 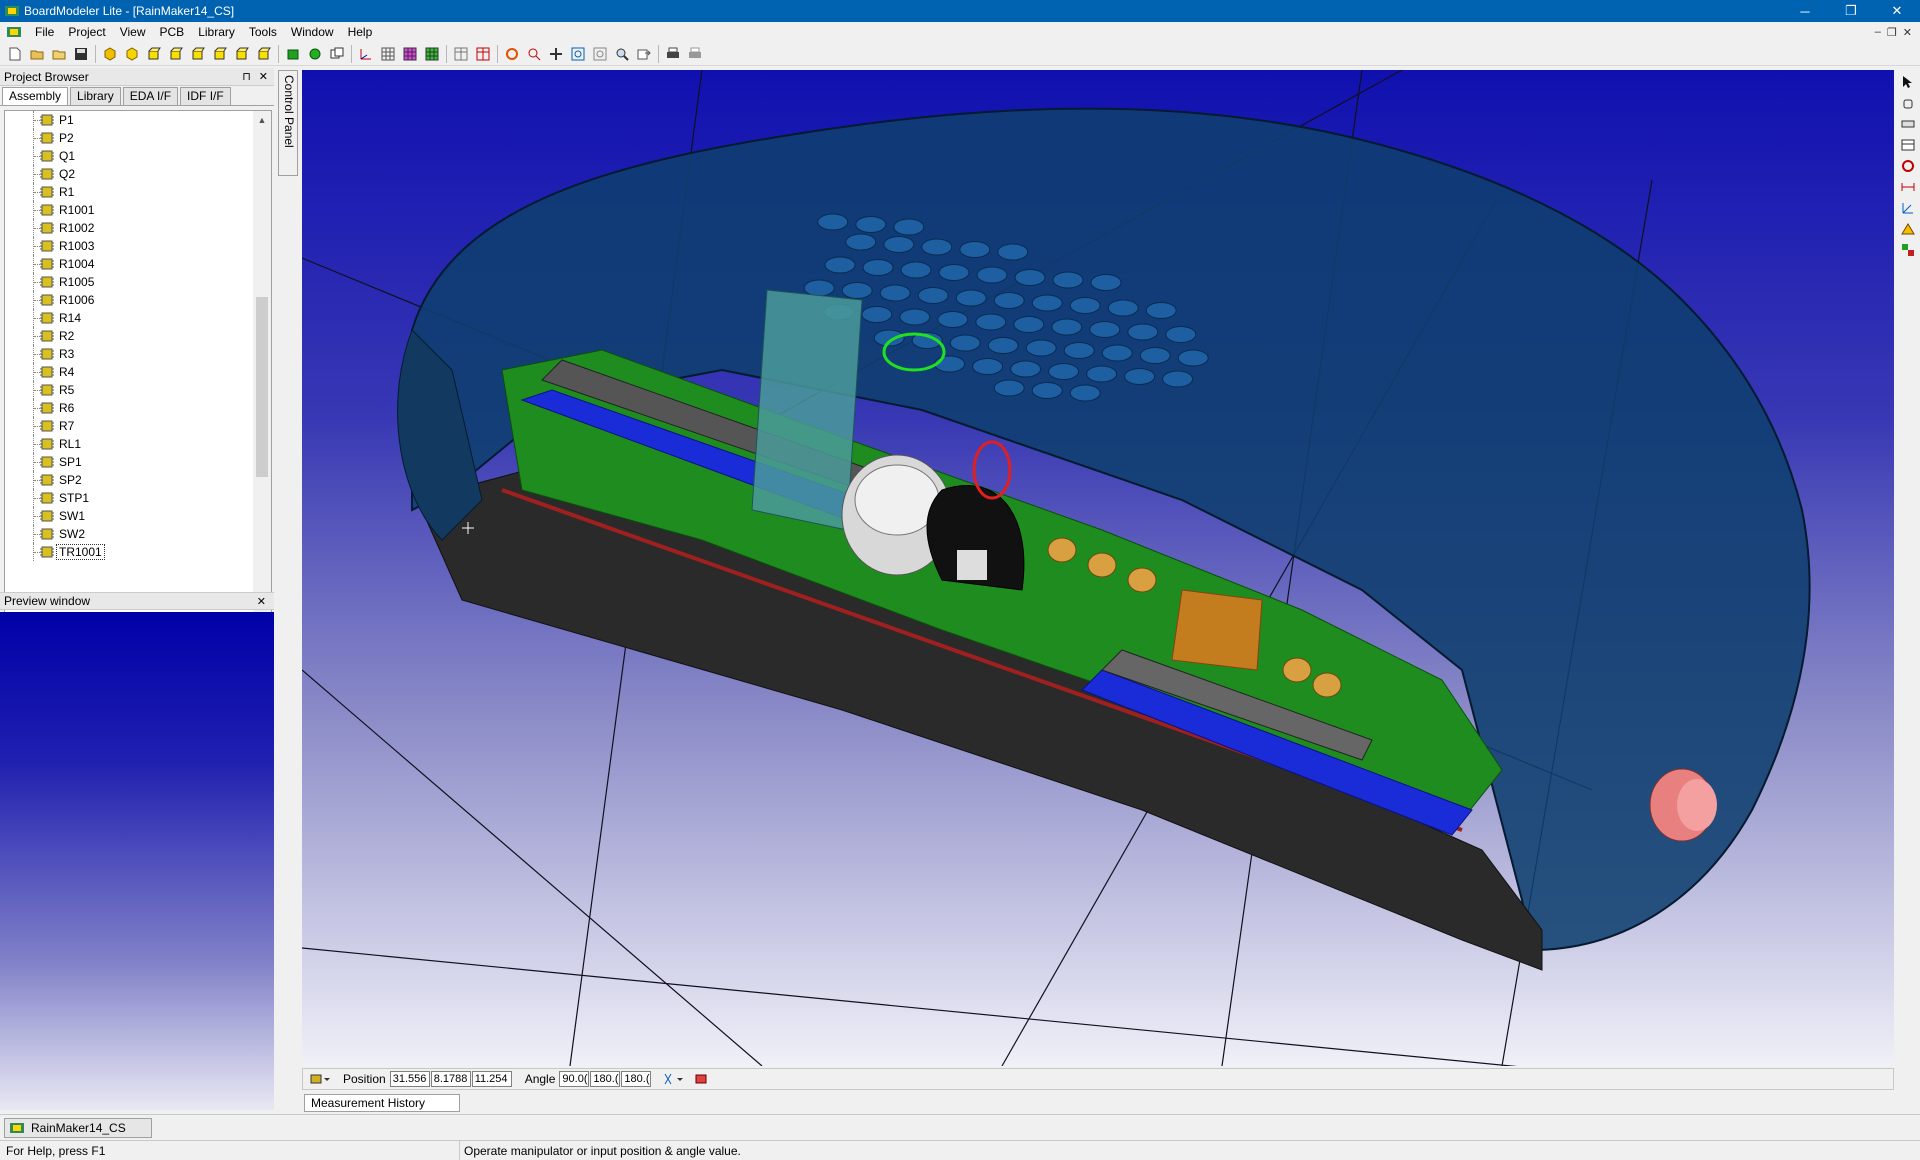 I want to click on scroll-up-icon: ▲, so click(x=262, y=119).